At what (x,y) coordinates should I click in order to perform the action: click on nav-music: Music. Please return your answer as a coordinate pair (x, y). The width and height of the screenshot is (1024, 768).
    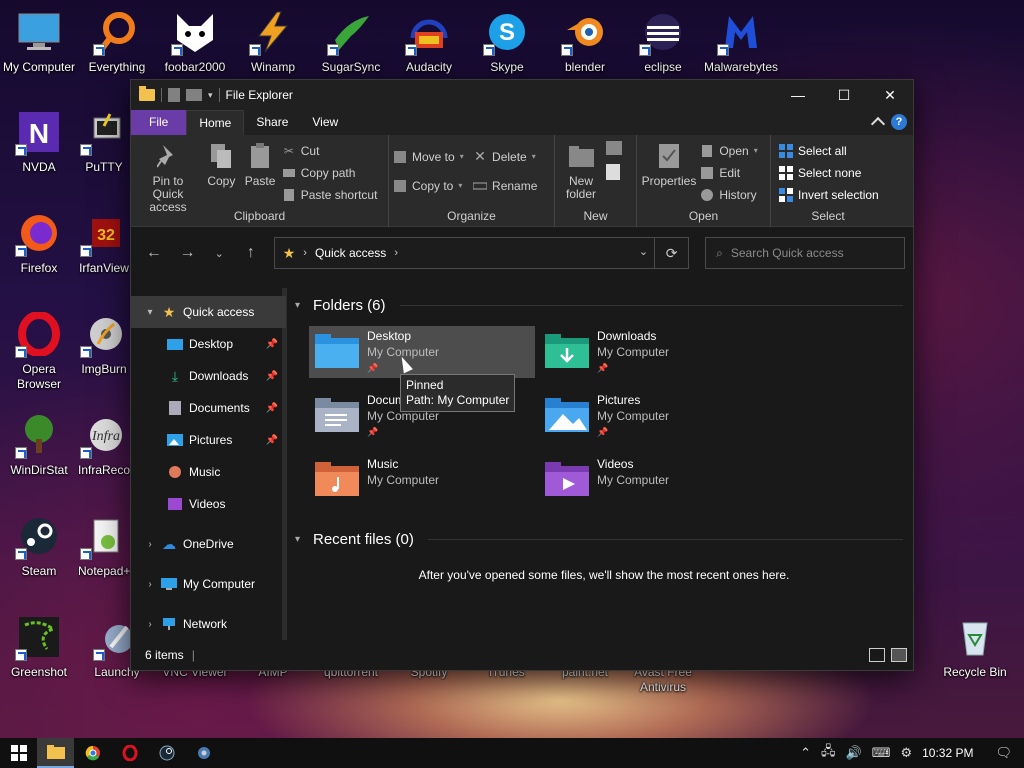
    Looking at the image, I should click on (208, 472).